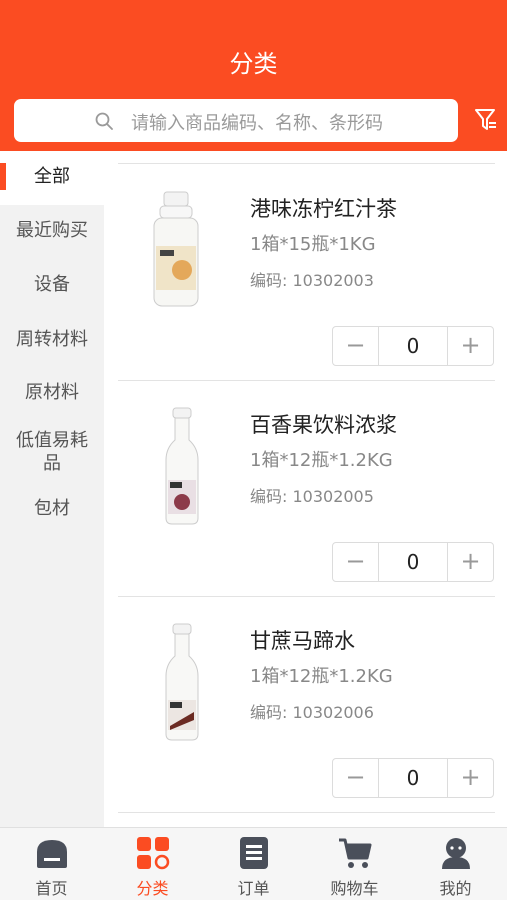 This screenshot has height=901, width=507. What do you see at coordinates (312, 496) in the screenshot?
I see `product-code: 编码: 10302005` at bounding box center [312, 496].